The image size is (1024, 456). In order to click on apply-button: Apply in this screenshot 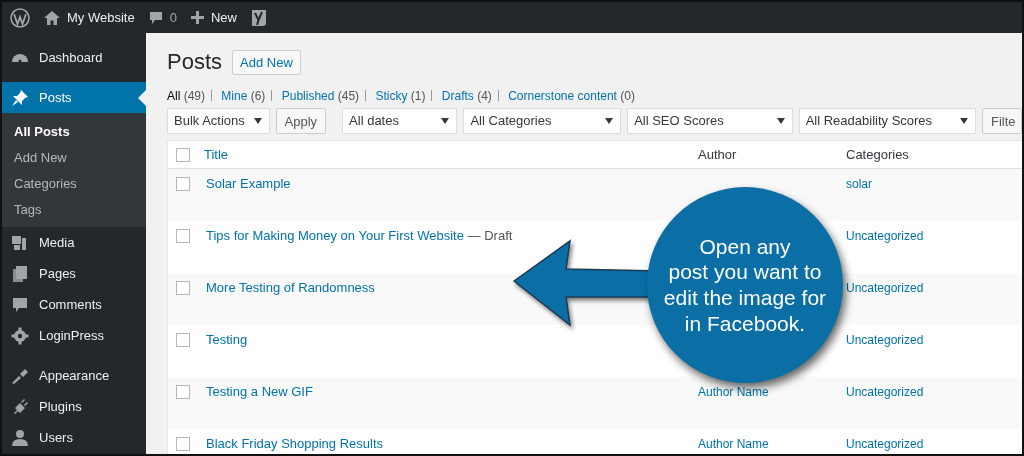, I will do `click(301, 121)`.